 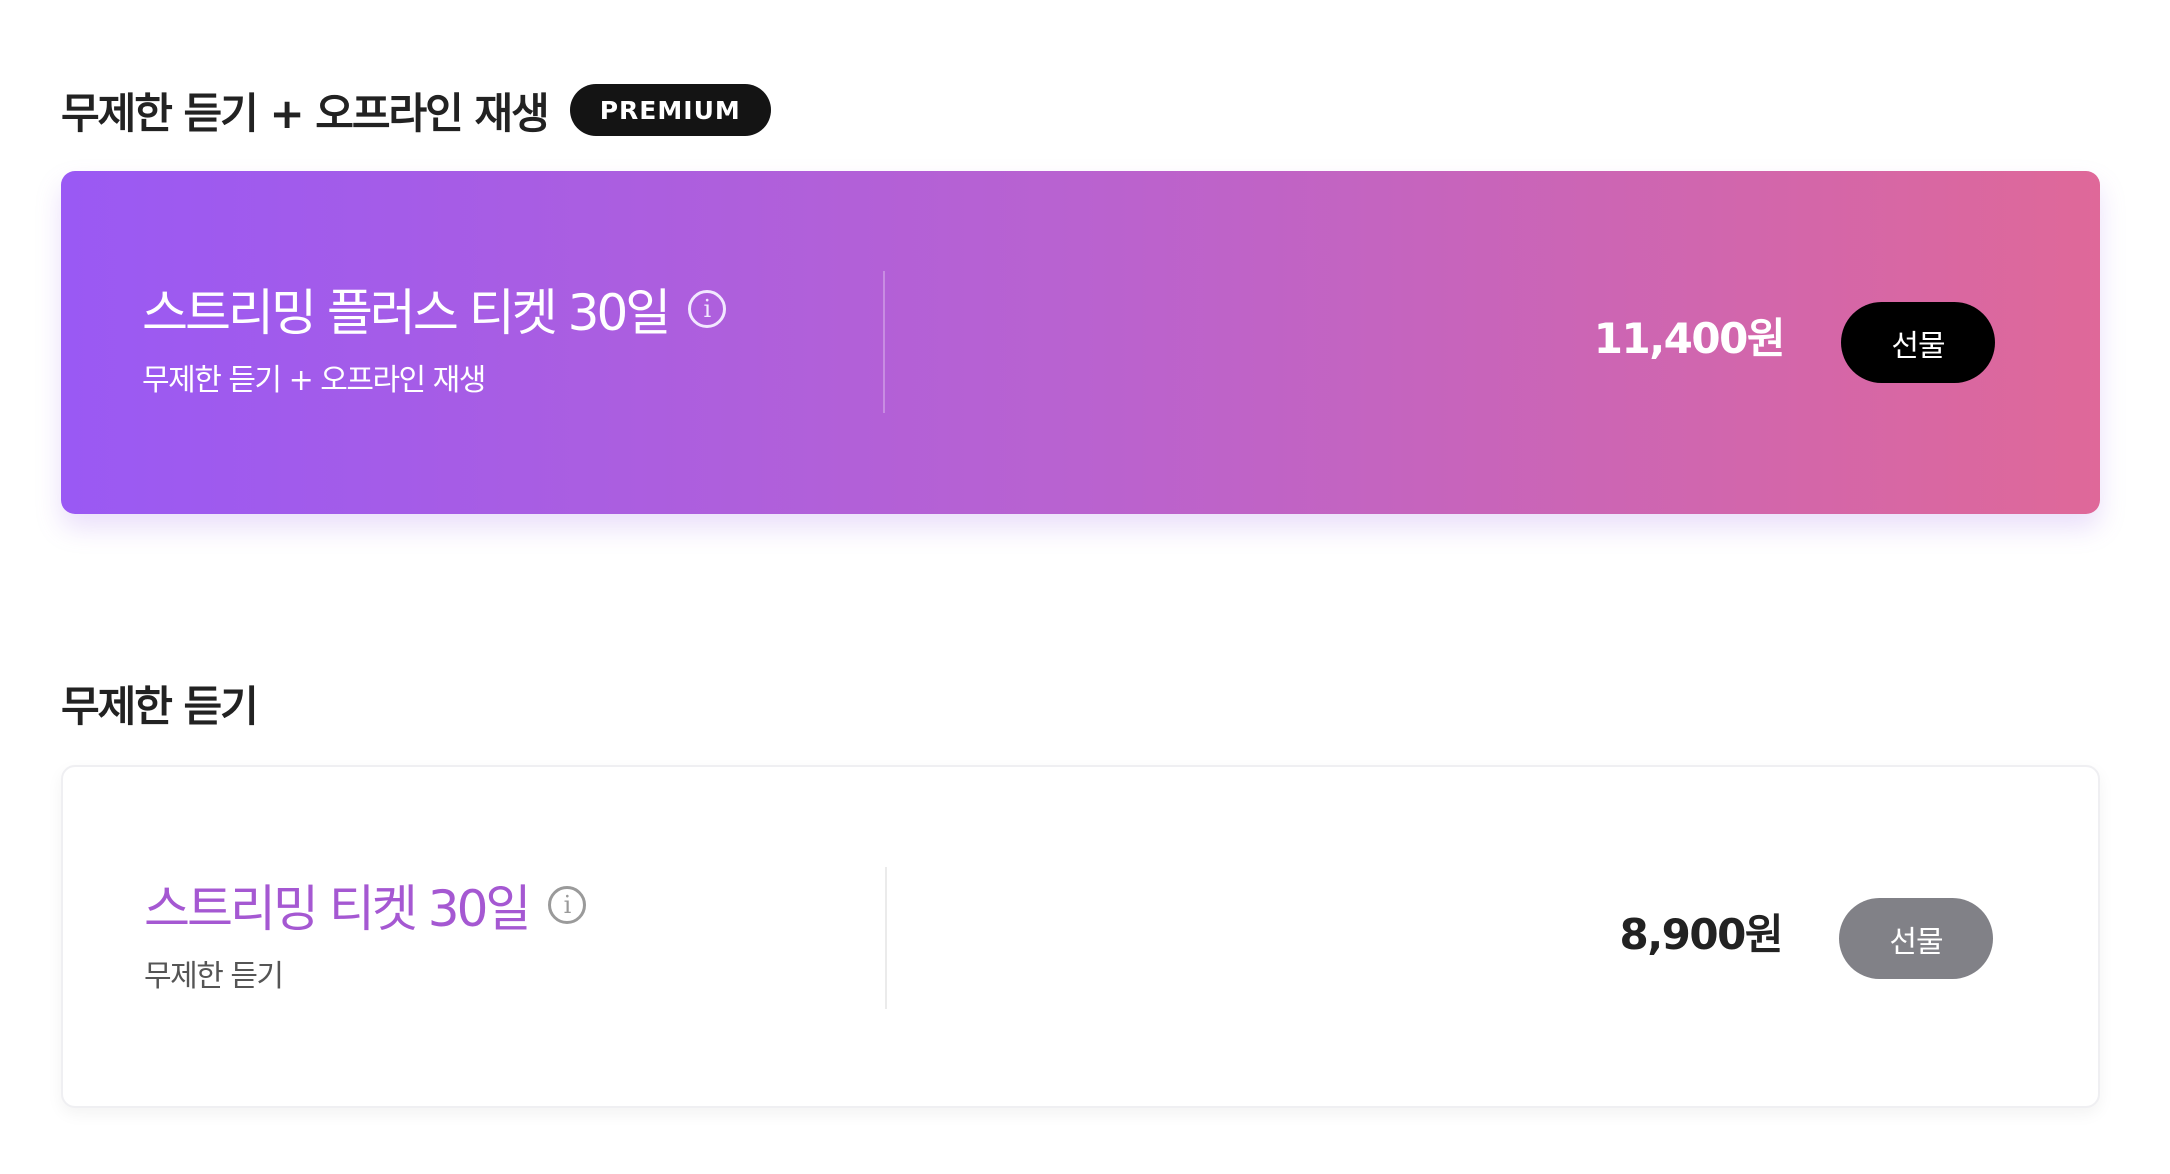 I want to click on ticket-info: 스트리밍 티켓 30일 i 무제한 듣기, so click(x=365, y=935).